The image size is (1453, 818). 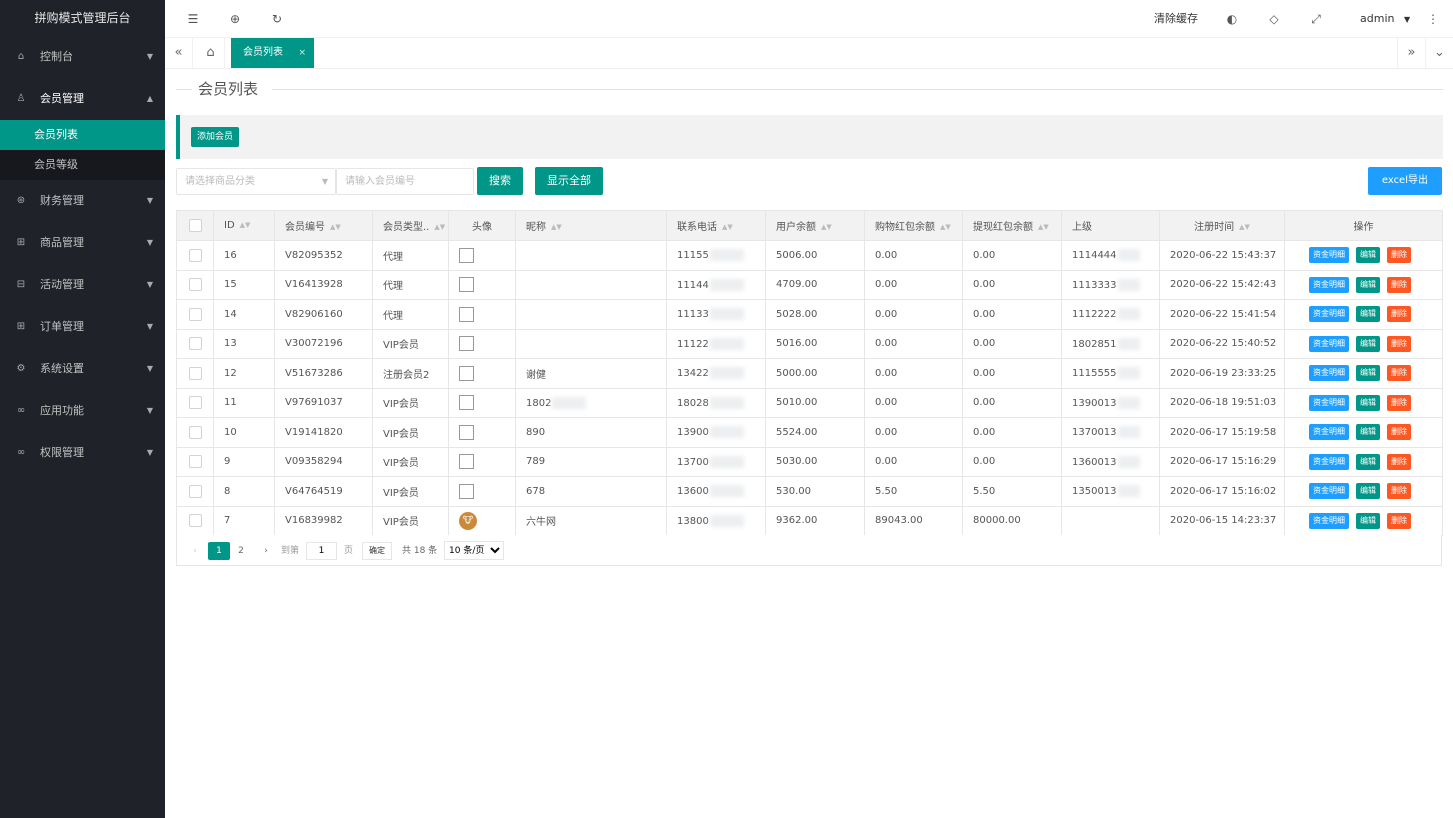 I want to click on per-page-select: 10 条/页, so click(x=474, y=550).